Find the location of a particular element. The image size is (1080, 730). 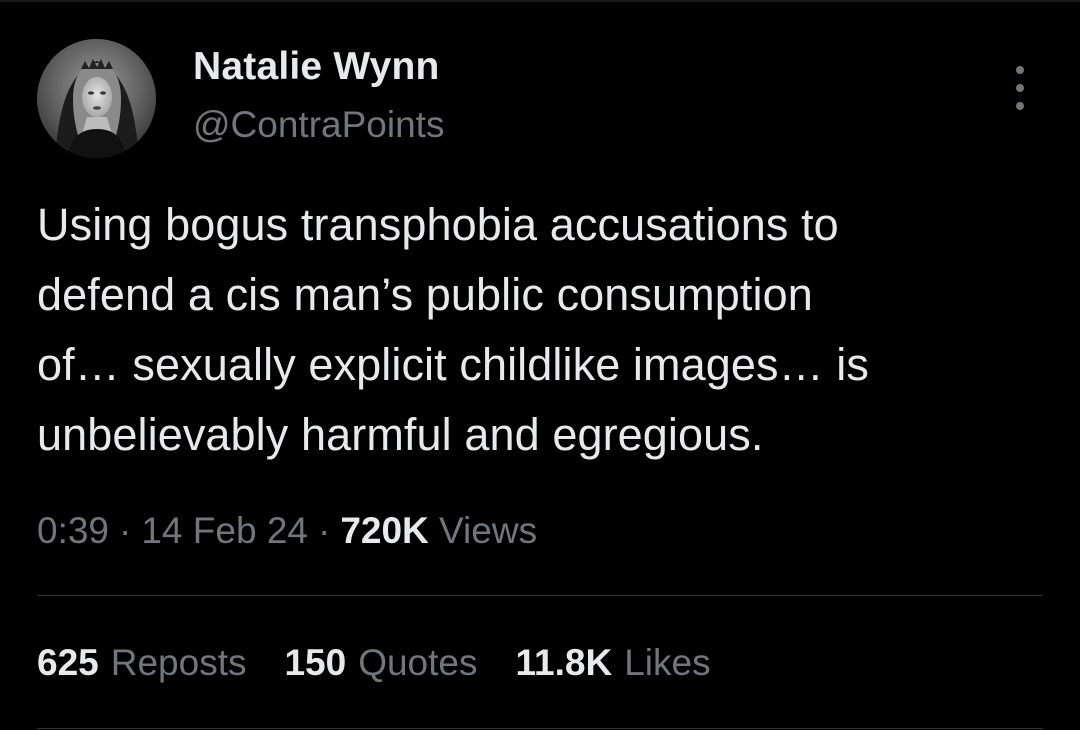

more-options-icon is located at coordinates (1020, 88).